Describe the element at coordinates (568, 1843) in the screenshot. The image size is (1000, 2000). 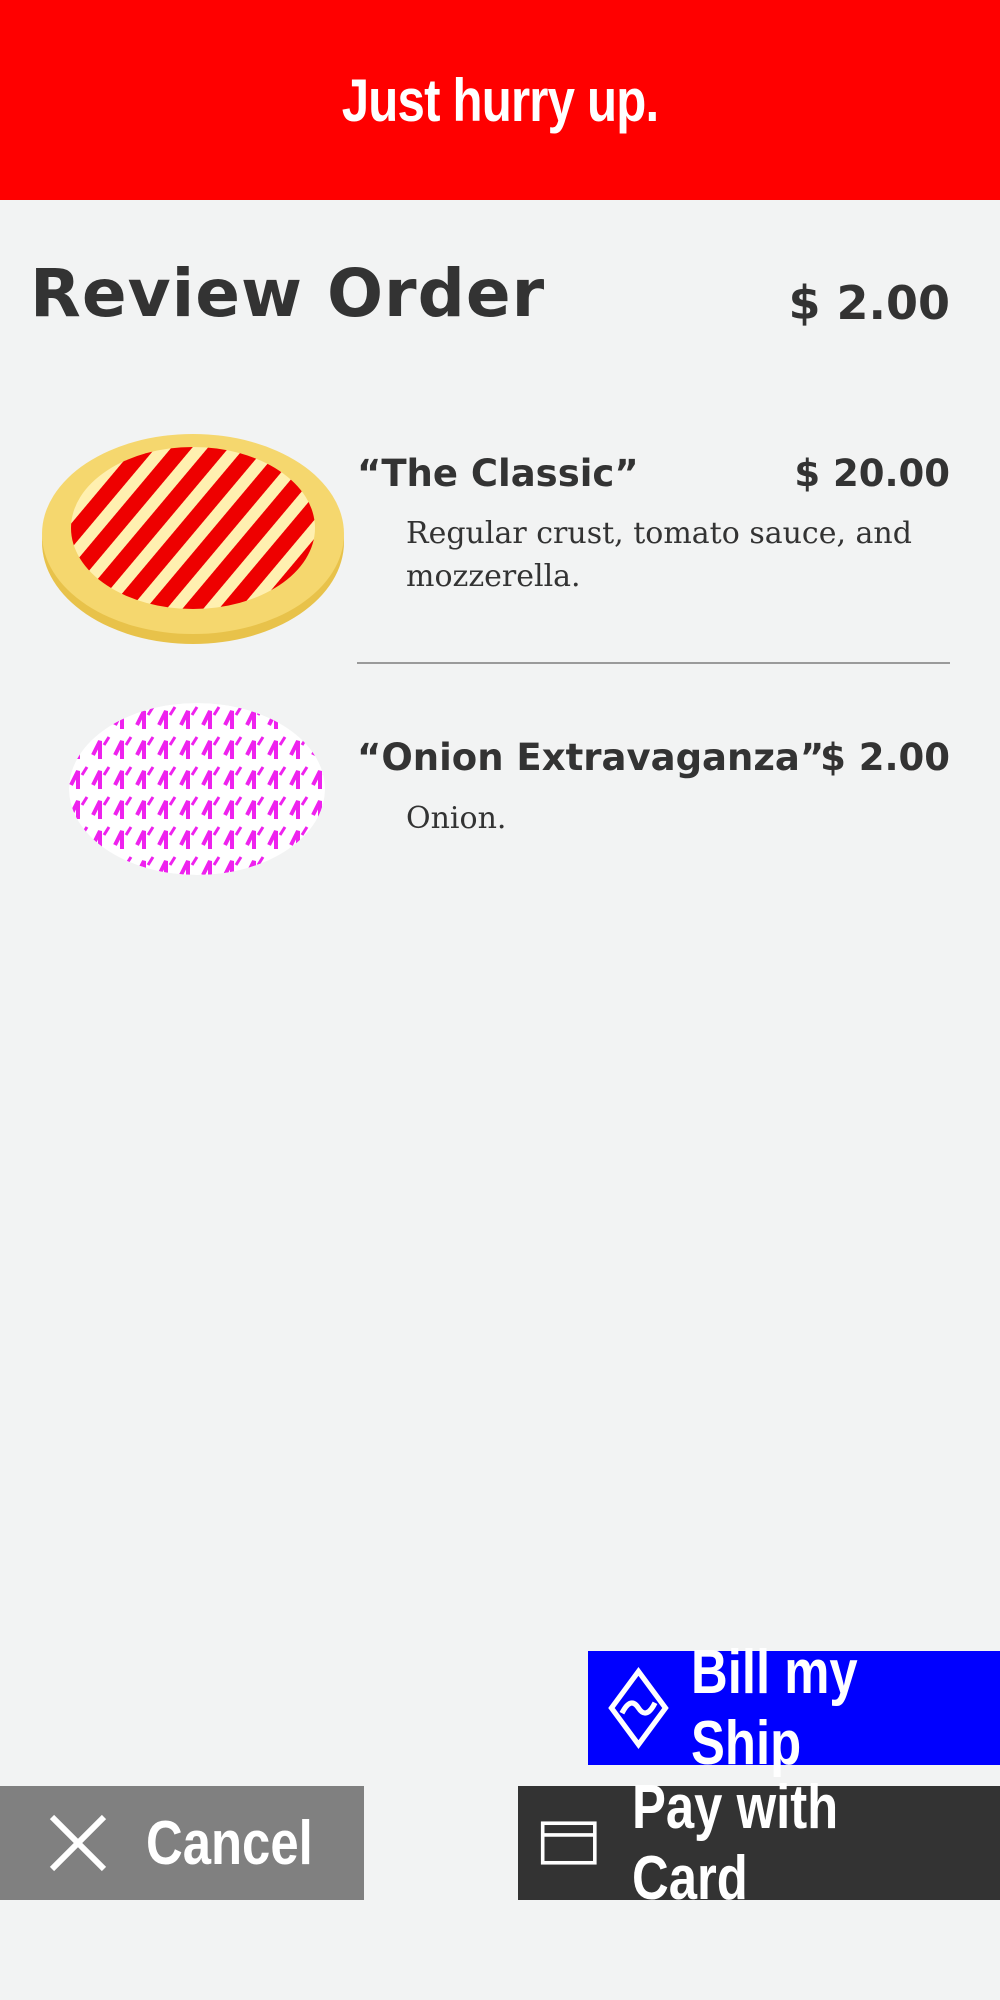
I see `credit-card-icon` at that location.